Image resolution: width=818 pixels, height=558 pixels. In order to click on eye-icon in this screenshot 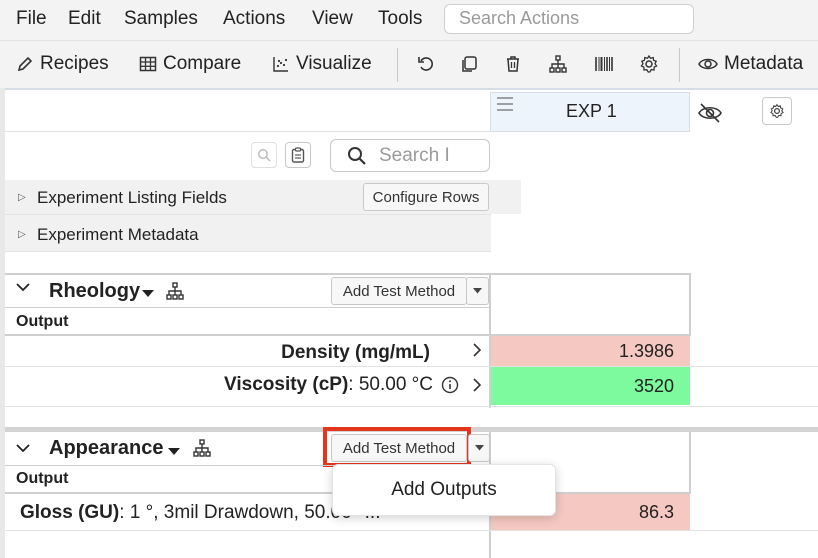, I will do `click(708, 64)`.